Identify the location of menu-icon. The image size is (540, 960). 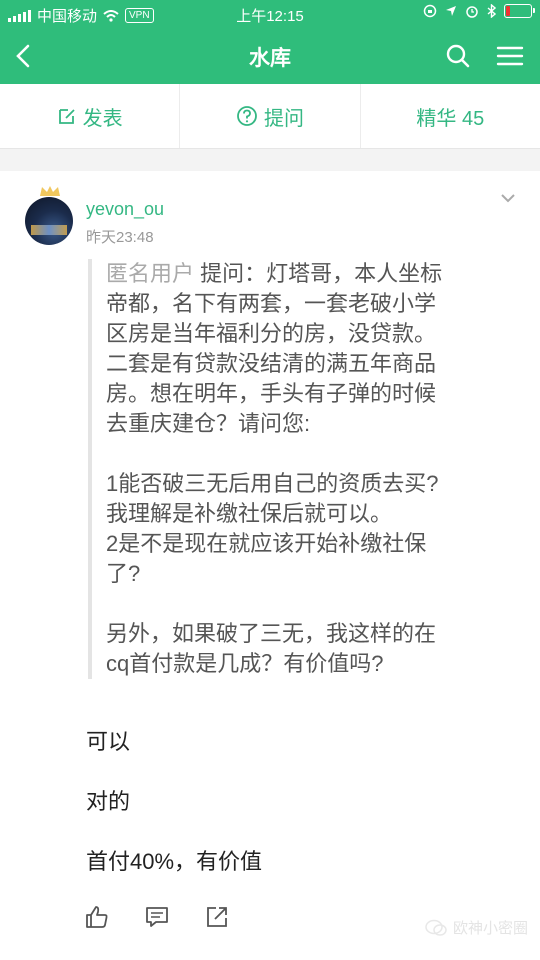
(510, 56).